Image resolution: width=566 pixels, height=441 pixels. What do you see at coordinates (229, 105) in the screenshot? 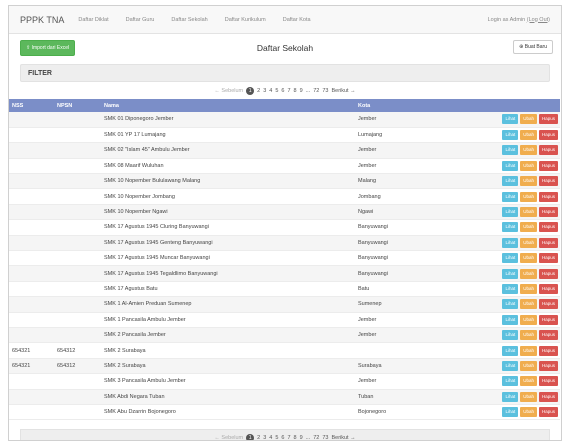
I see `column-header-nama: Nama` at bounding box center [229, 105].